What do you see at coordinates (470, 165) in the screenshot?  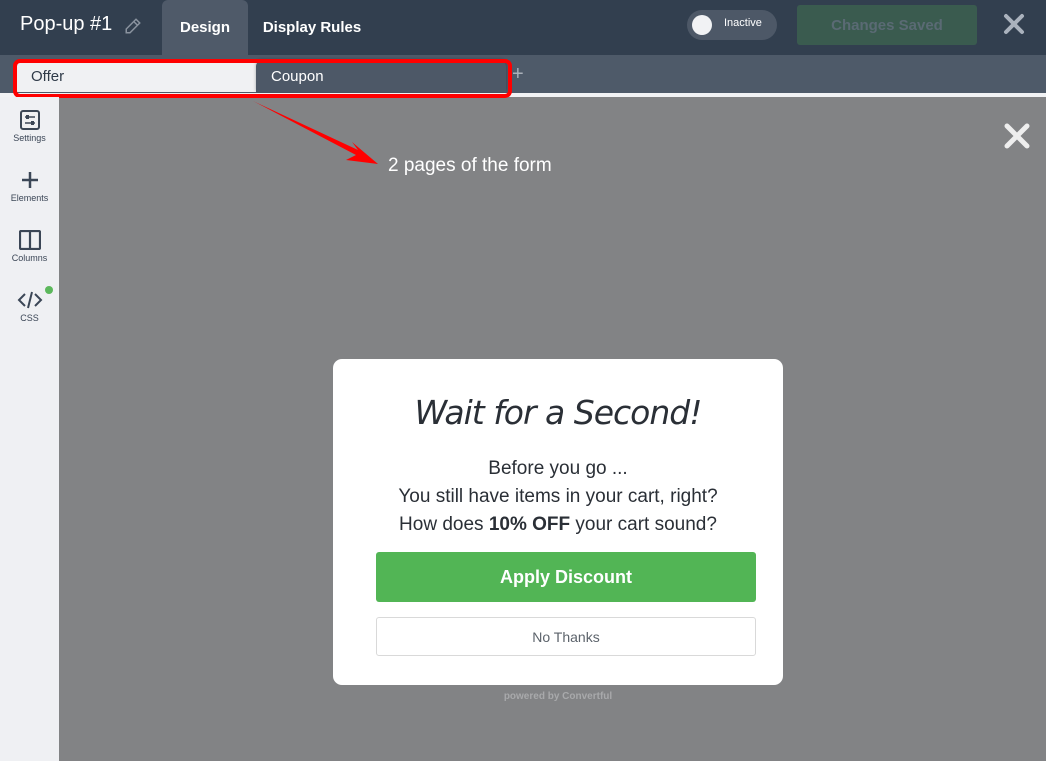 I see `annotation-text: 2 pages of the form` at bounding box center [470, 165].